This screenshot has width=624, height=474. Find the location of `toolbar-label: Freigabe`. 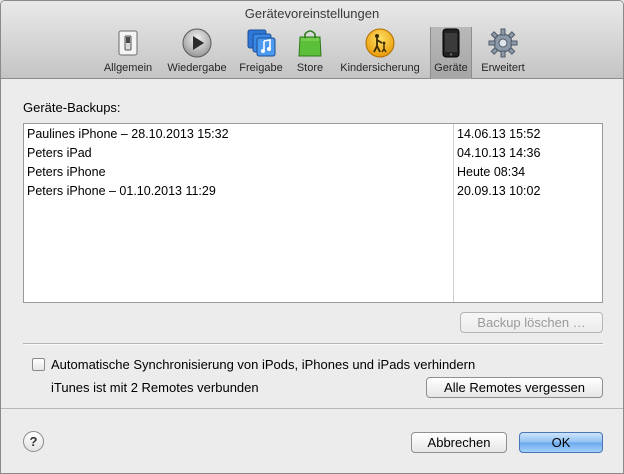

toolbar-label: Freigabe is located at coordinates (261, 68).